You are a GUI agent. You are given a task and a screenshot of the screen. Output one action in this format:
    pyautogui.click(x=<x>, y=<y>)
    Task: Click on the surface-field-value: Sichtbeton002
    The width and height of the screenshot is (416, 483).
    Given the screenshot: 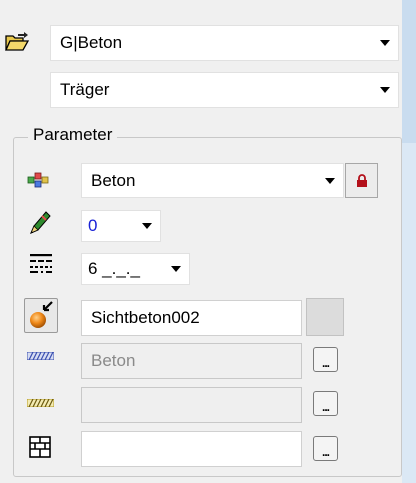 What is the action you would take?
    pyautogui.click(x=145, y=317)
    